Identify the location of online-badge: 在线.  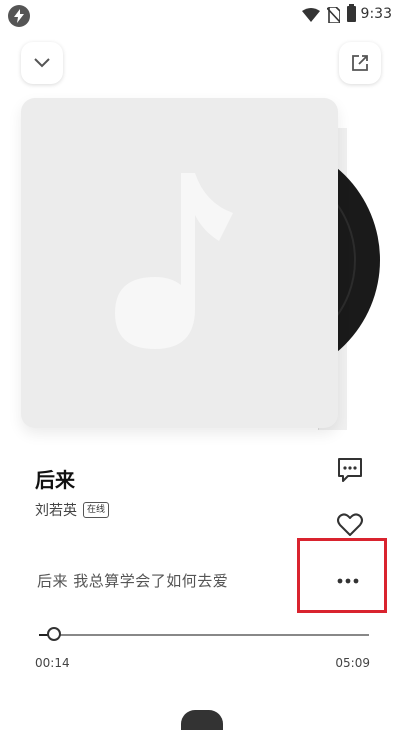
(96, 510).